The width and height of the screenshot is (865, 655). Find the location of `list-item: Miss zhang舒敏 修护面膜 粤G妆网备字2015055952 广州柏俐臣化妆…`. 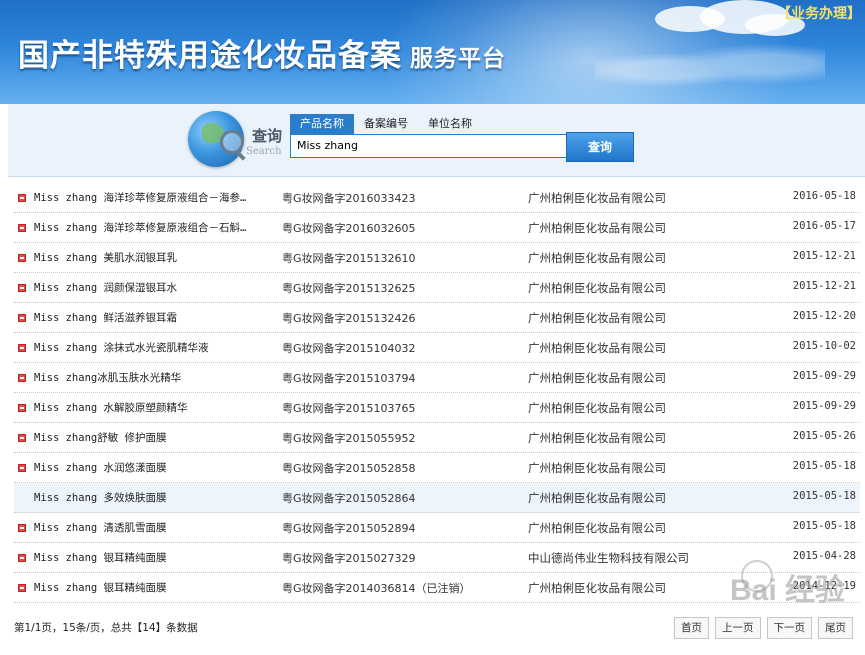

list-item: Miss zhang舒敏 修护面膜 粤G妆网备字2015055952 广州柏俐臣化妆… is located at coordinates (437, 438).